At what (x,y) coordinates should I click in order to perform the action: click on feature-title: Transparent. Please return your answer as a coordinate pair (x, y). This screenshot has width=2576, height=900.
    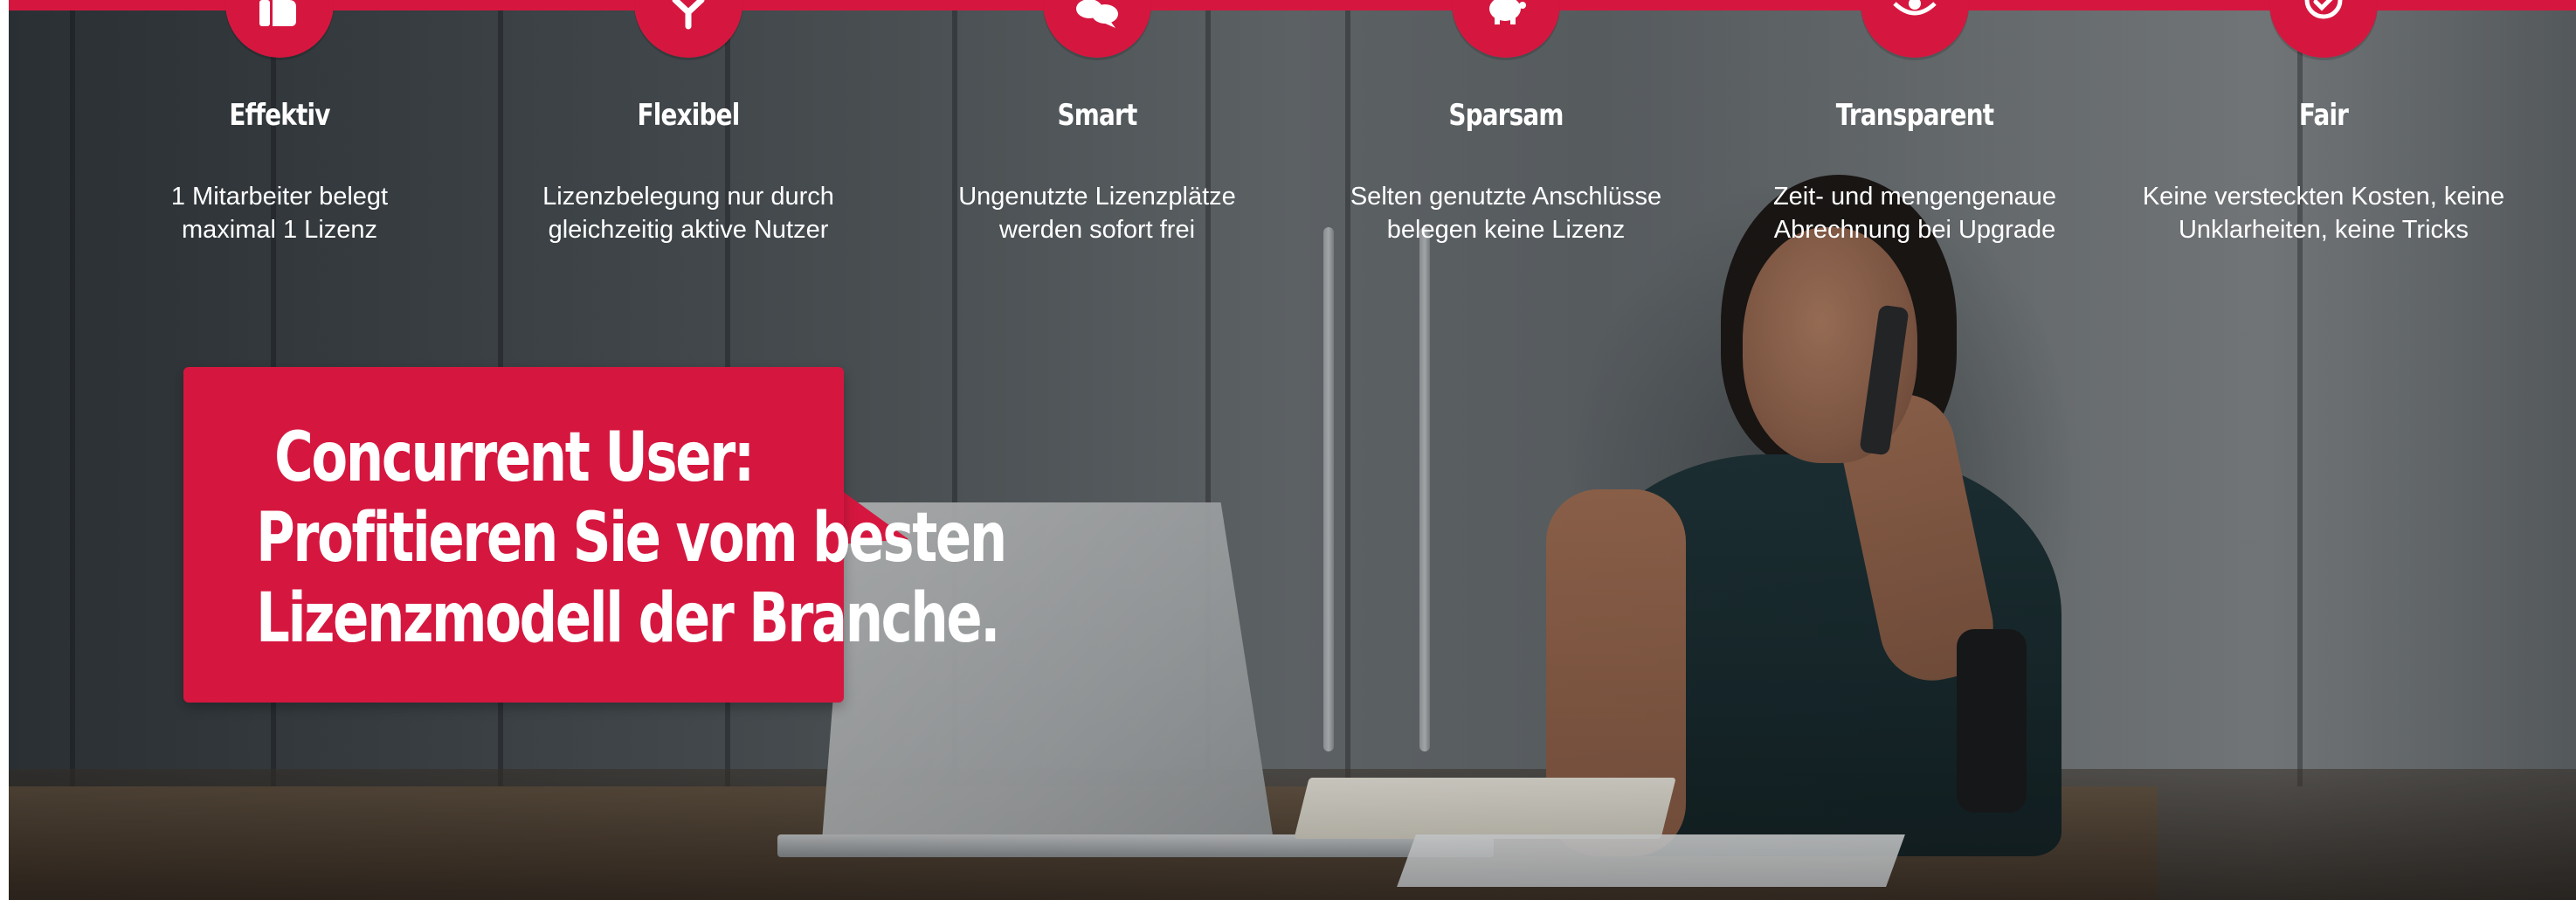
    Looking at the image, I should click on (1914, 115).